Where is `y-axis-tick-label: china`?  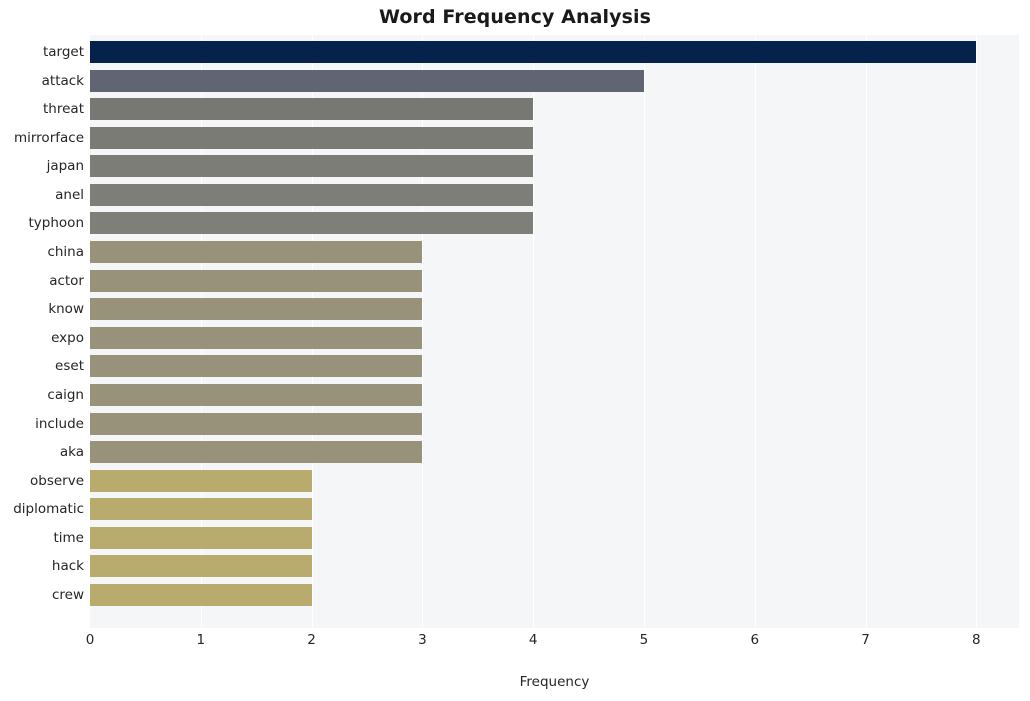
y-axis-tick-label: china is located at coordinates (65, 252).